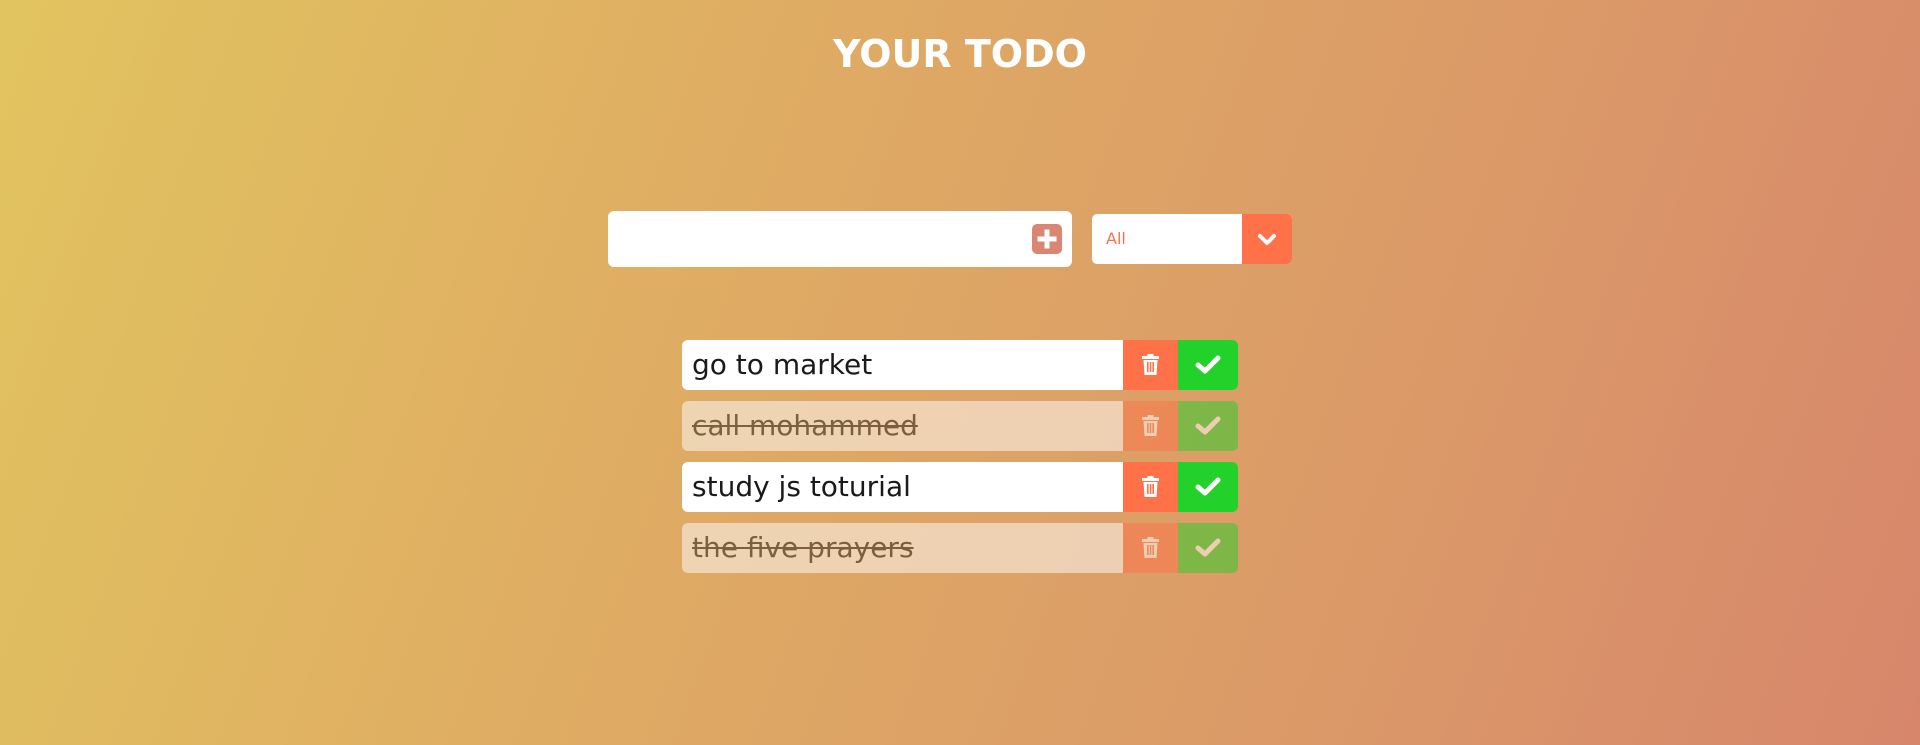  I want to click on todo-item: study js toturial, so click(960, 487).